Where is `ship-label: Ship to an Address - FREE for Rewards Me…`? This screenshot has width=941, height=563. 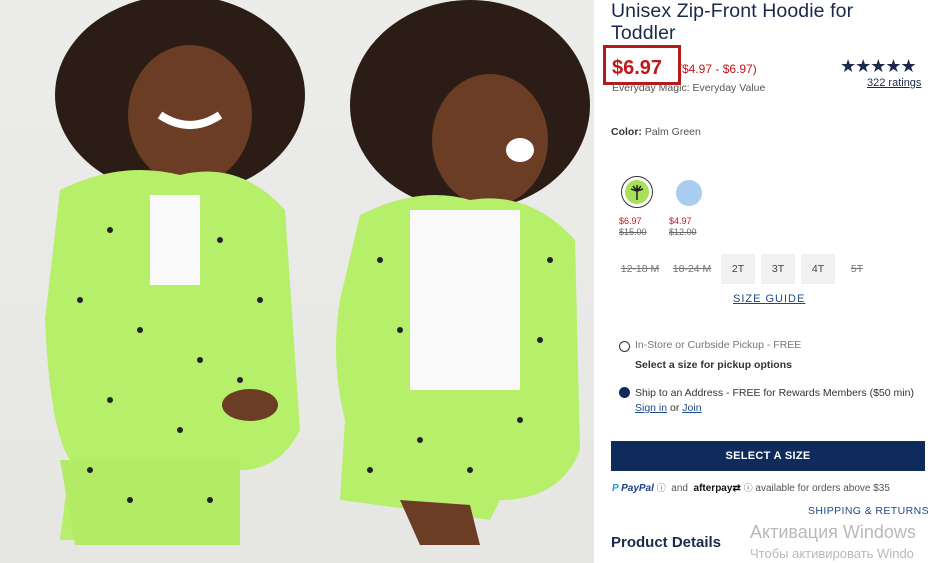
ship-label: Ship to an Address - FREE for Rewards Me… is located at coordinates (774, 393).